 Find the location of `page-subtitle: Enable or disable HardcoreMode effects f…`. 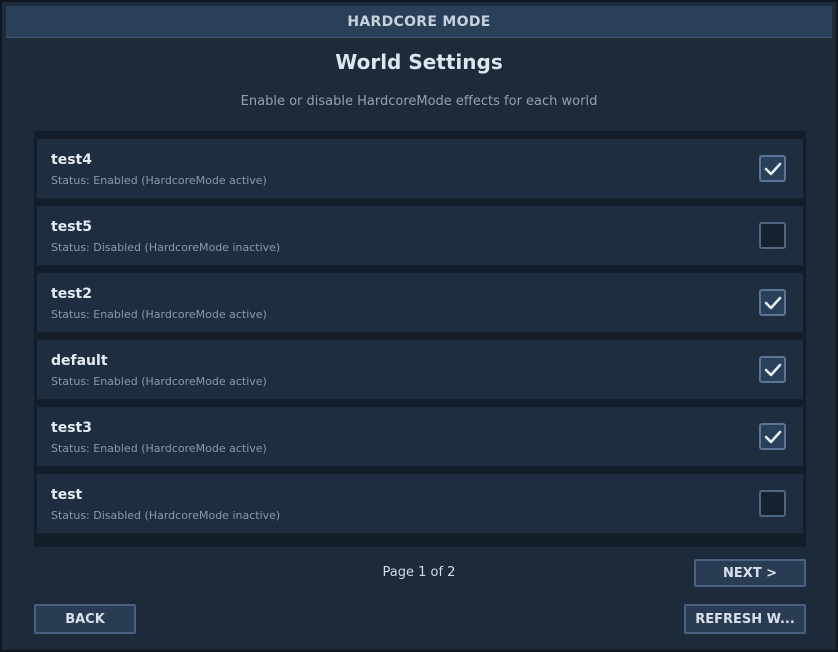

page-subtitle: Enable or disable HardcoreMode effects f… is located at coordinates (419, 101).